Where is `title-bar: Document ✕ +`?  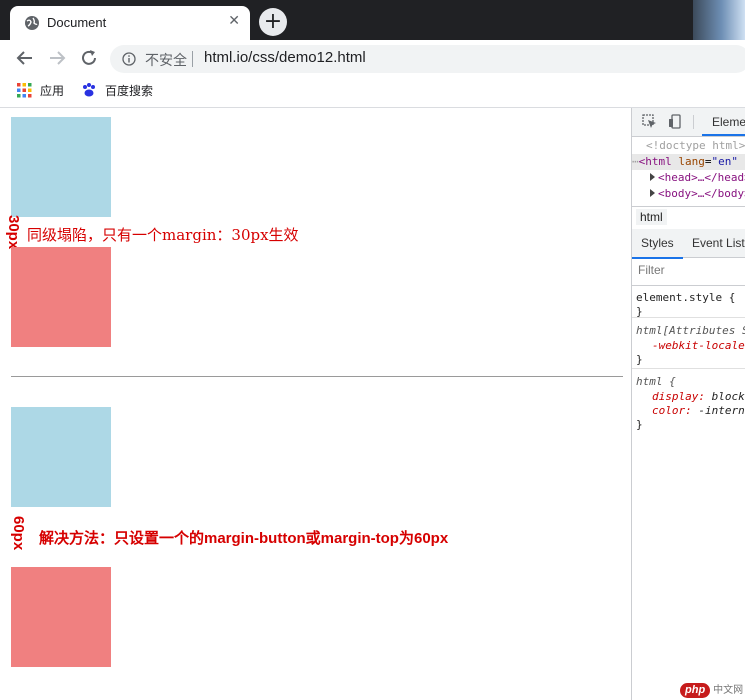 title-bar: Document ✕ + is located at coordinates (372, 20).